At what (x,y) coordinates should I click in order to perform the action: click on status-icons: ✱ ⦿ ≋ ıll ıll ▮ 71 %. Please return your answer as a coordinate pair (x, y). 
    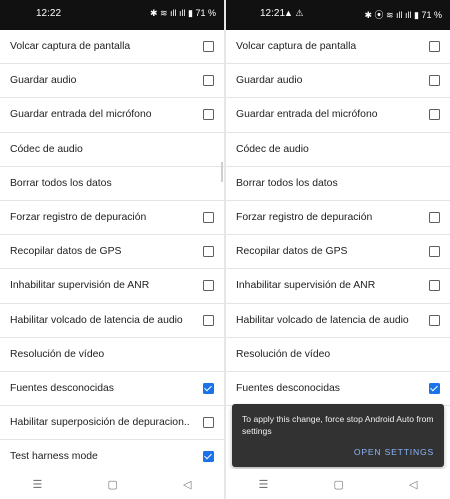
    Looking at the image, I should click on (403, 15).